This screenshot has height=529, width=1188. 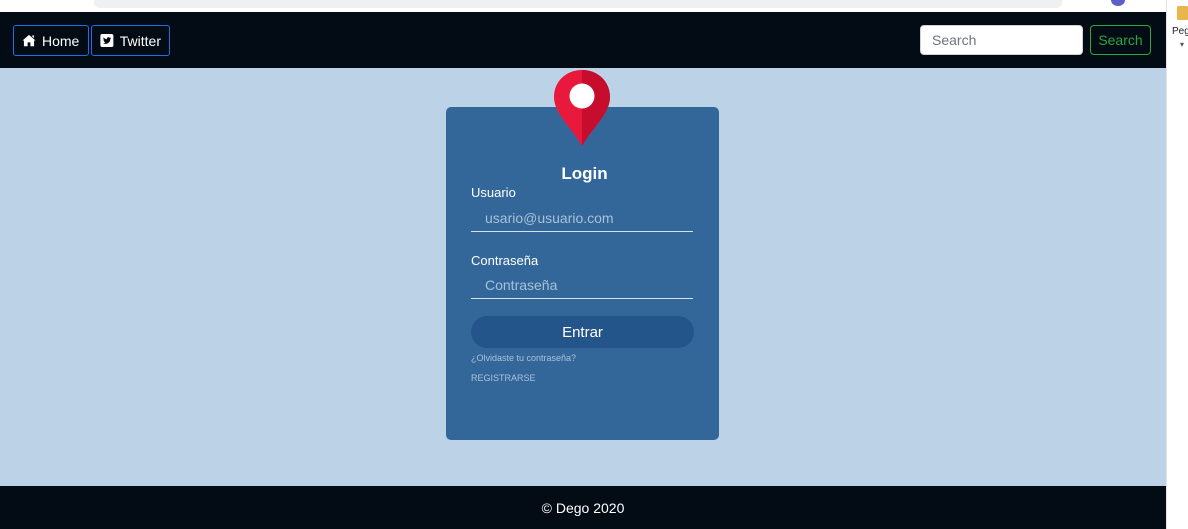 I want to click on login-title-text: Login, so click(x=584, y=173).